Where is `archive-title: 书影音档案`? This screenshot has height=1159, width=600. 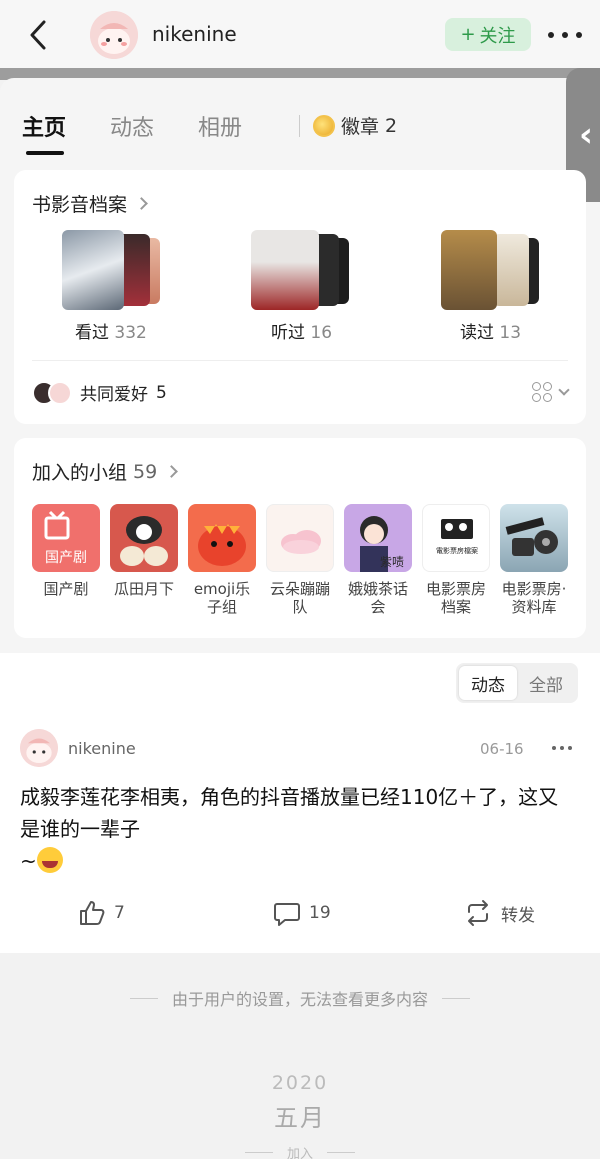 archive-title: 书影音档案 is located at coordinates (80, 205).